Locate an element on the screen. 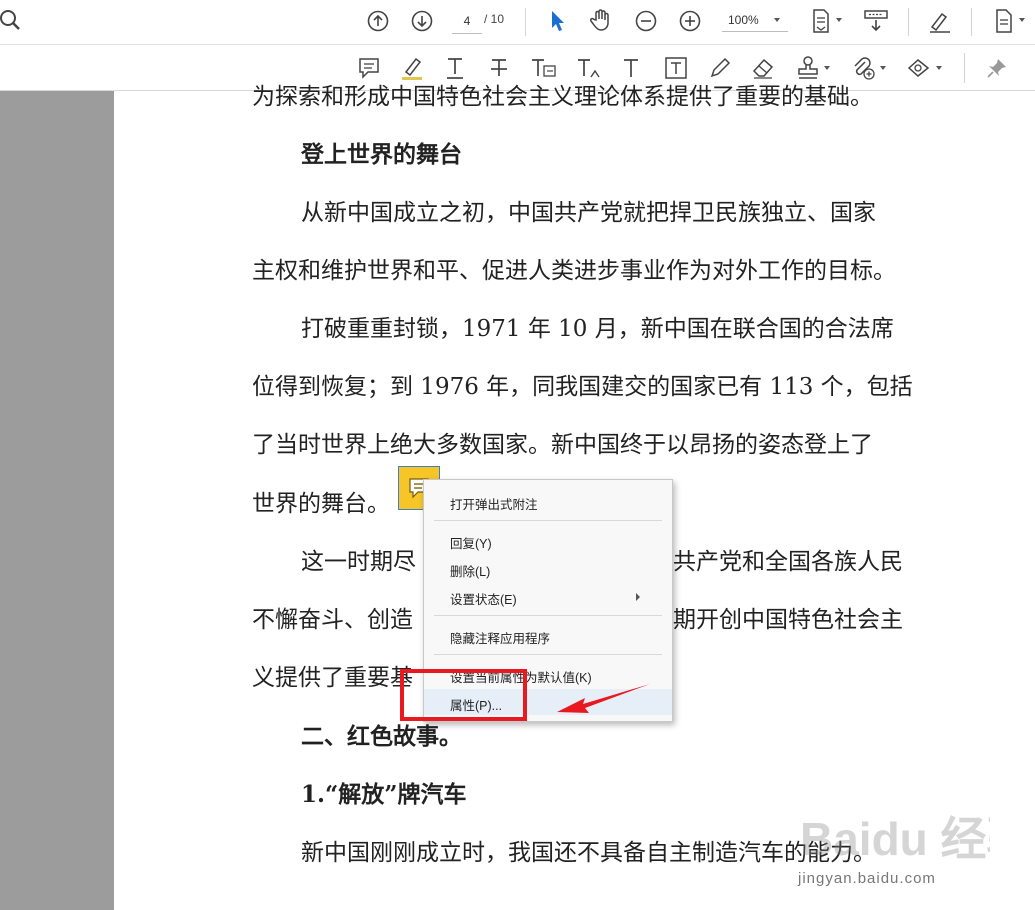  text-line: 了当时世界上绝大多数国家。新中国终于以昂扬的姿态登上了 is located at coordinates (562, 445).